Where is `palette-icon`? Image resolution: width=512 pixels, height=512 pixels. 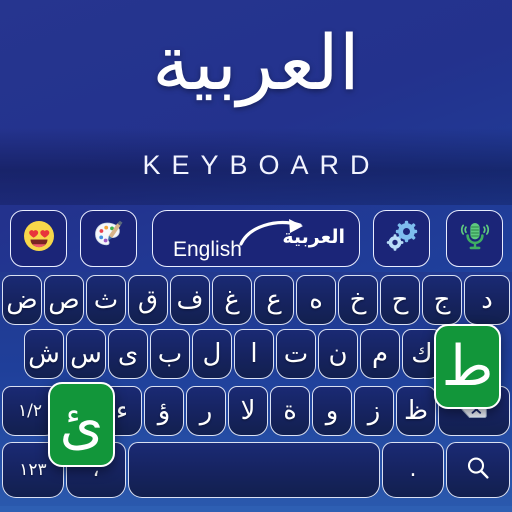 palette-icon is located at coordinates (109, 238).